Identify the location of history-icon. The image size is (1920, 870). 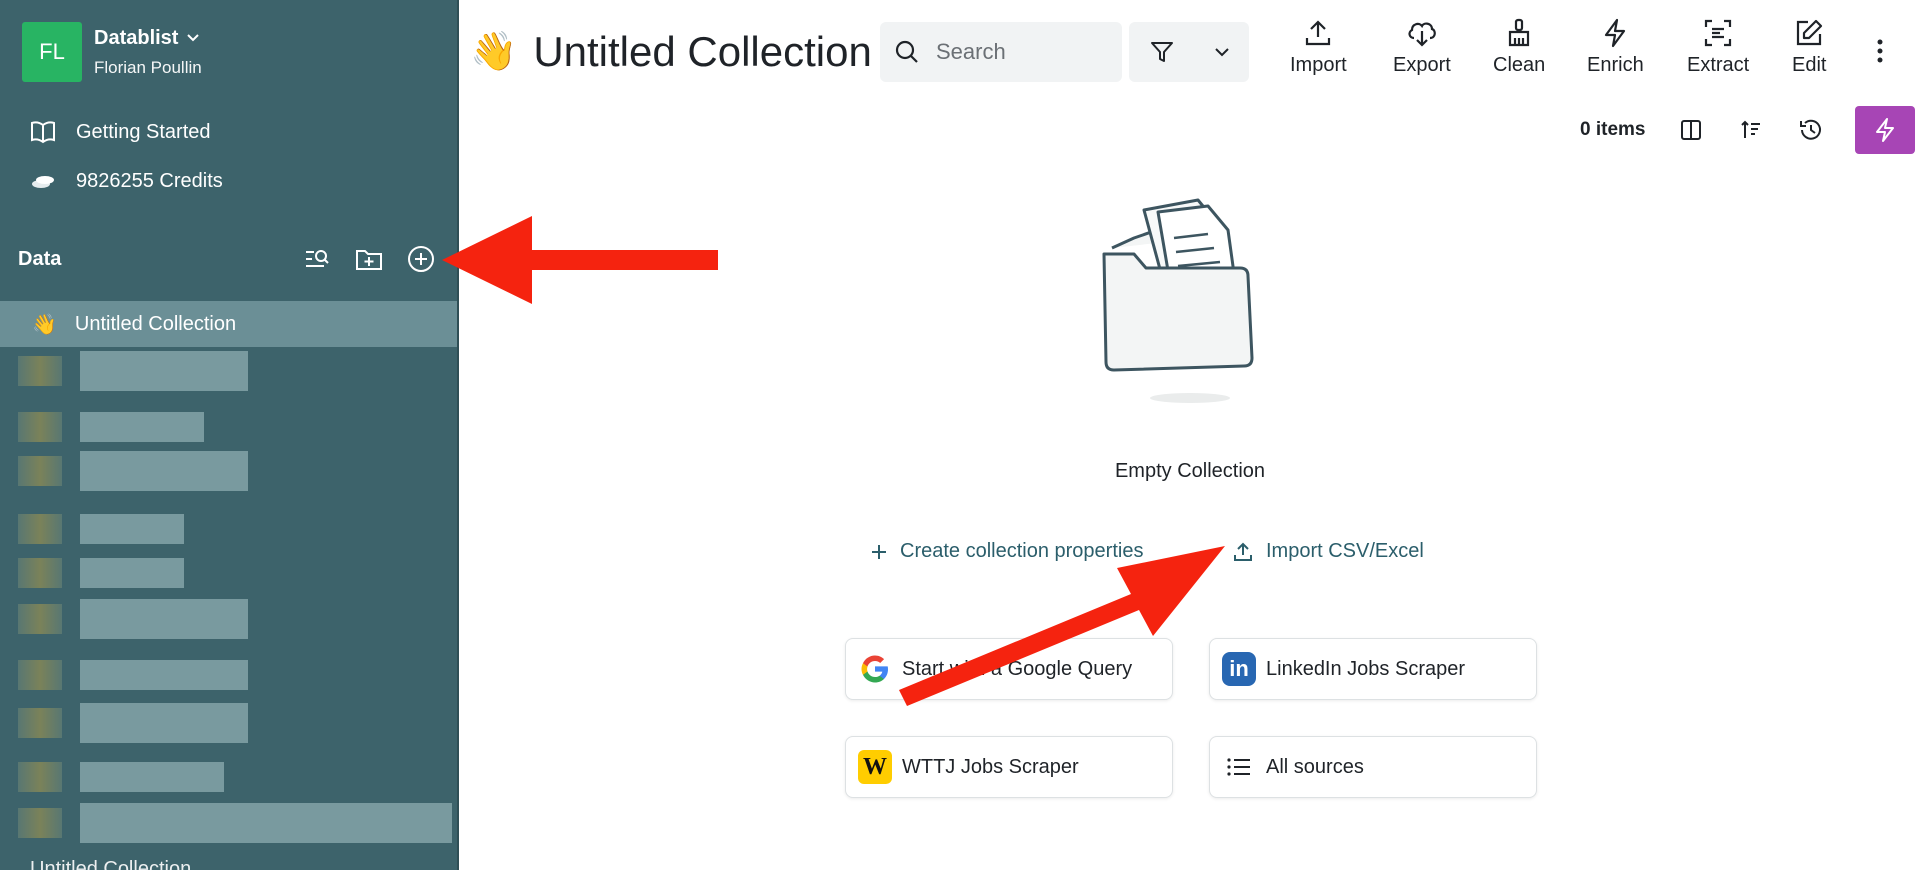
(1811, 130).